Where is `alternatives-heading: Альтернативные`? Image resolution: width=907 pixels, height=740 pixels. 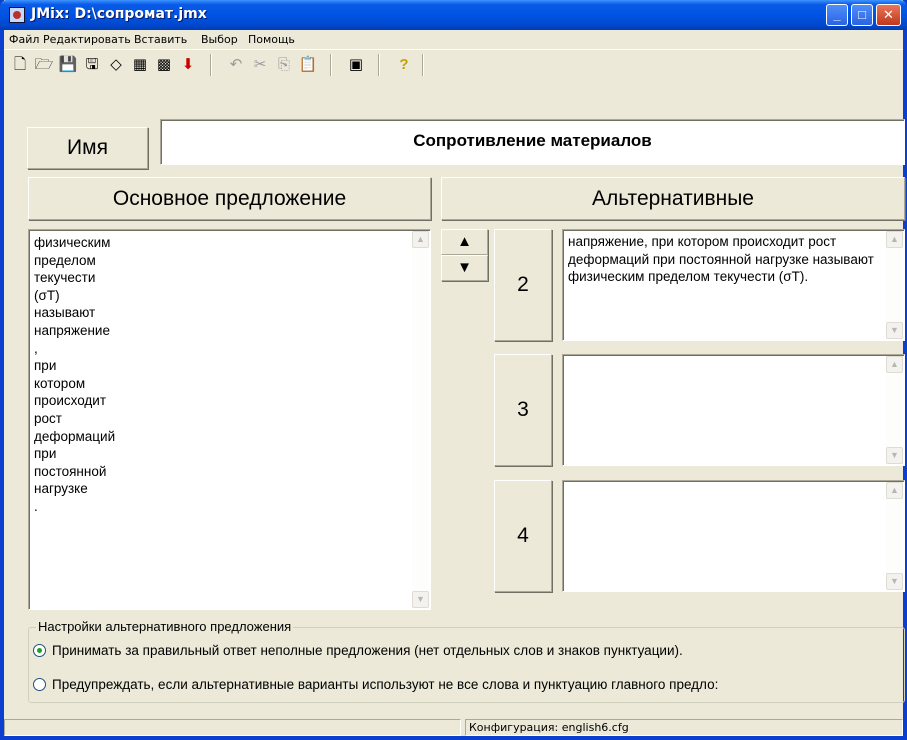
alternatives-heading: Альтернативные is located at coordinates (673, 198).